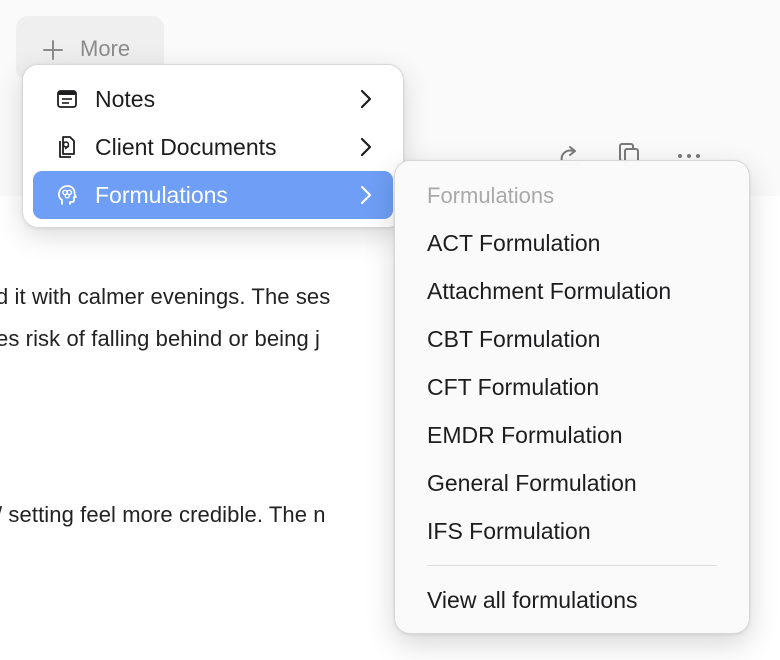 The height and width of the screenshot is (660, 780). I want to click on view-all-formulations-link: View all formulations, so click(572, 600).